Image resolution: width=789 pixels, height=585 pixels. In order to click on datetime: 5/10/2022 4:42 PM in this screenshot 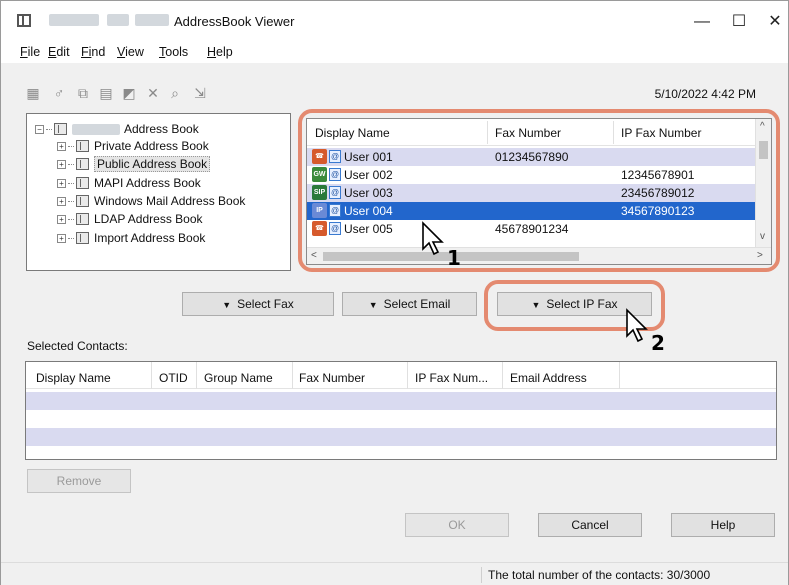, I will do `click(705, 94)`.